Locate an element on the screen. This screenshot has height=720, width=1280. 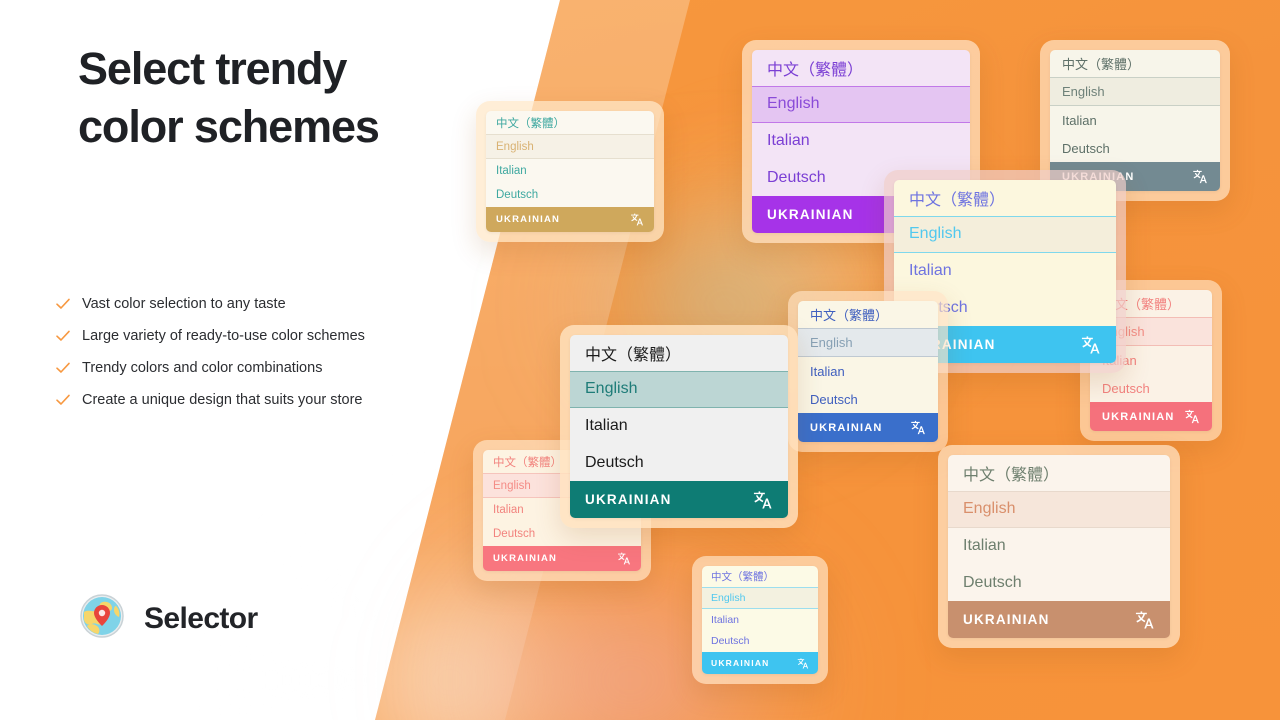
feature-item: Trendy colors and color combinations is located at coordinates (235, 368).